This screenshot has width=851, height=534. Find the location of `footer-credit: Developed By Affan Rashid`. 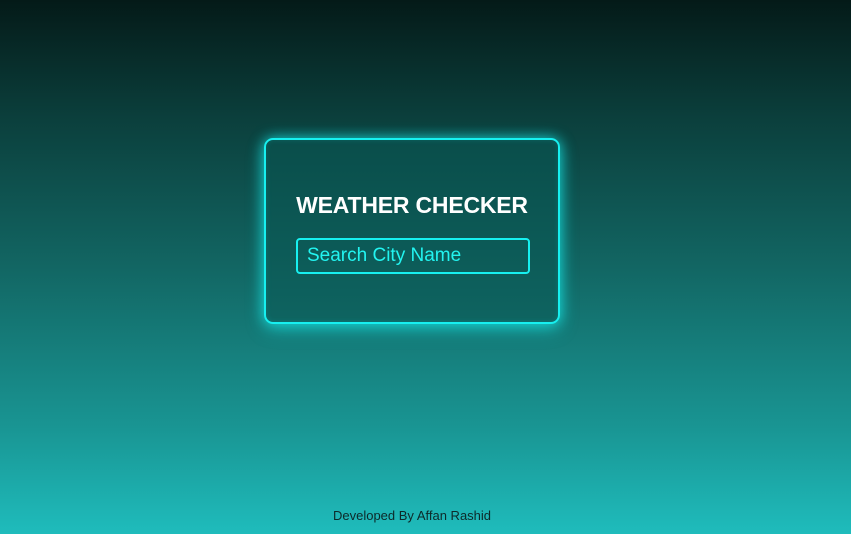

footer-credit: Developed By Affan Rashid is located at coordinates (412, 515).